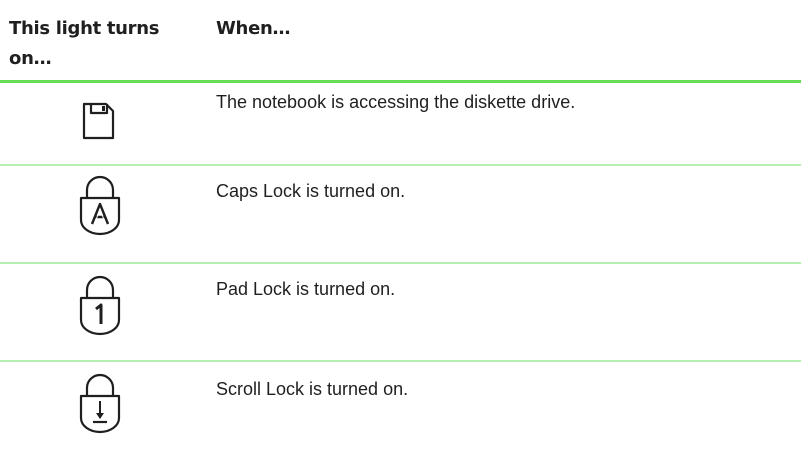 Image resolution: width=801 pixels, height=459 pixels. Describe the element at coordinates (105, 305) in the screenshot. I see `pad-lock-icon` at that location.